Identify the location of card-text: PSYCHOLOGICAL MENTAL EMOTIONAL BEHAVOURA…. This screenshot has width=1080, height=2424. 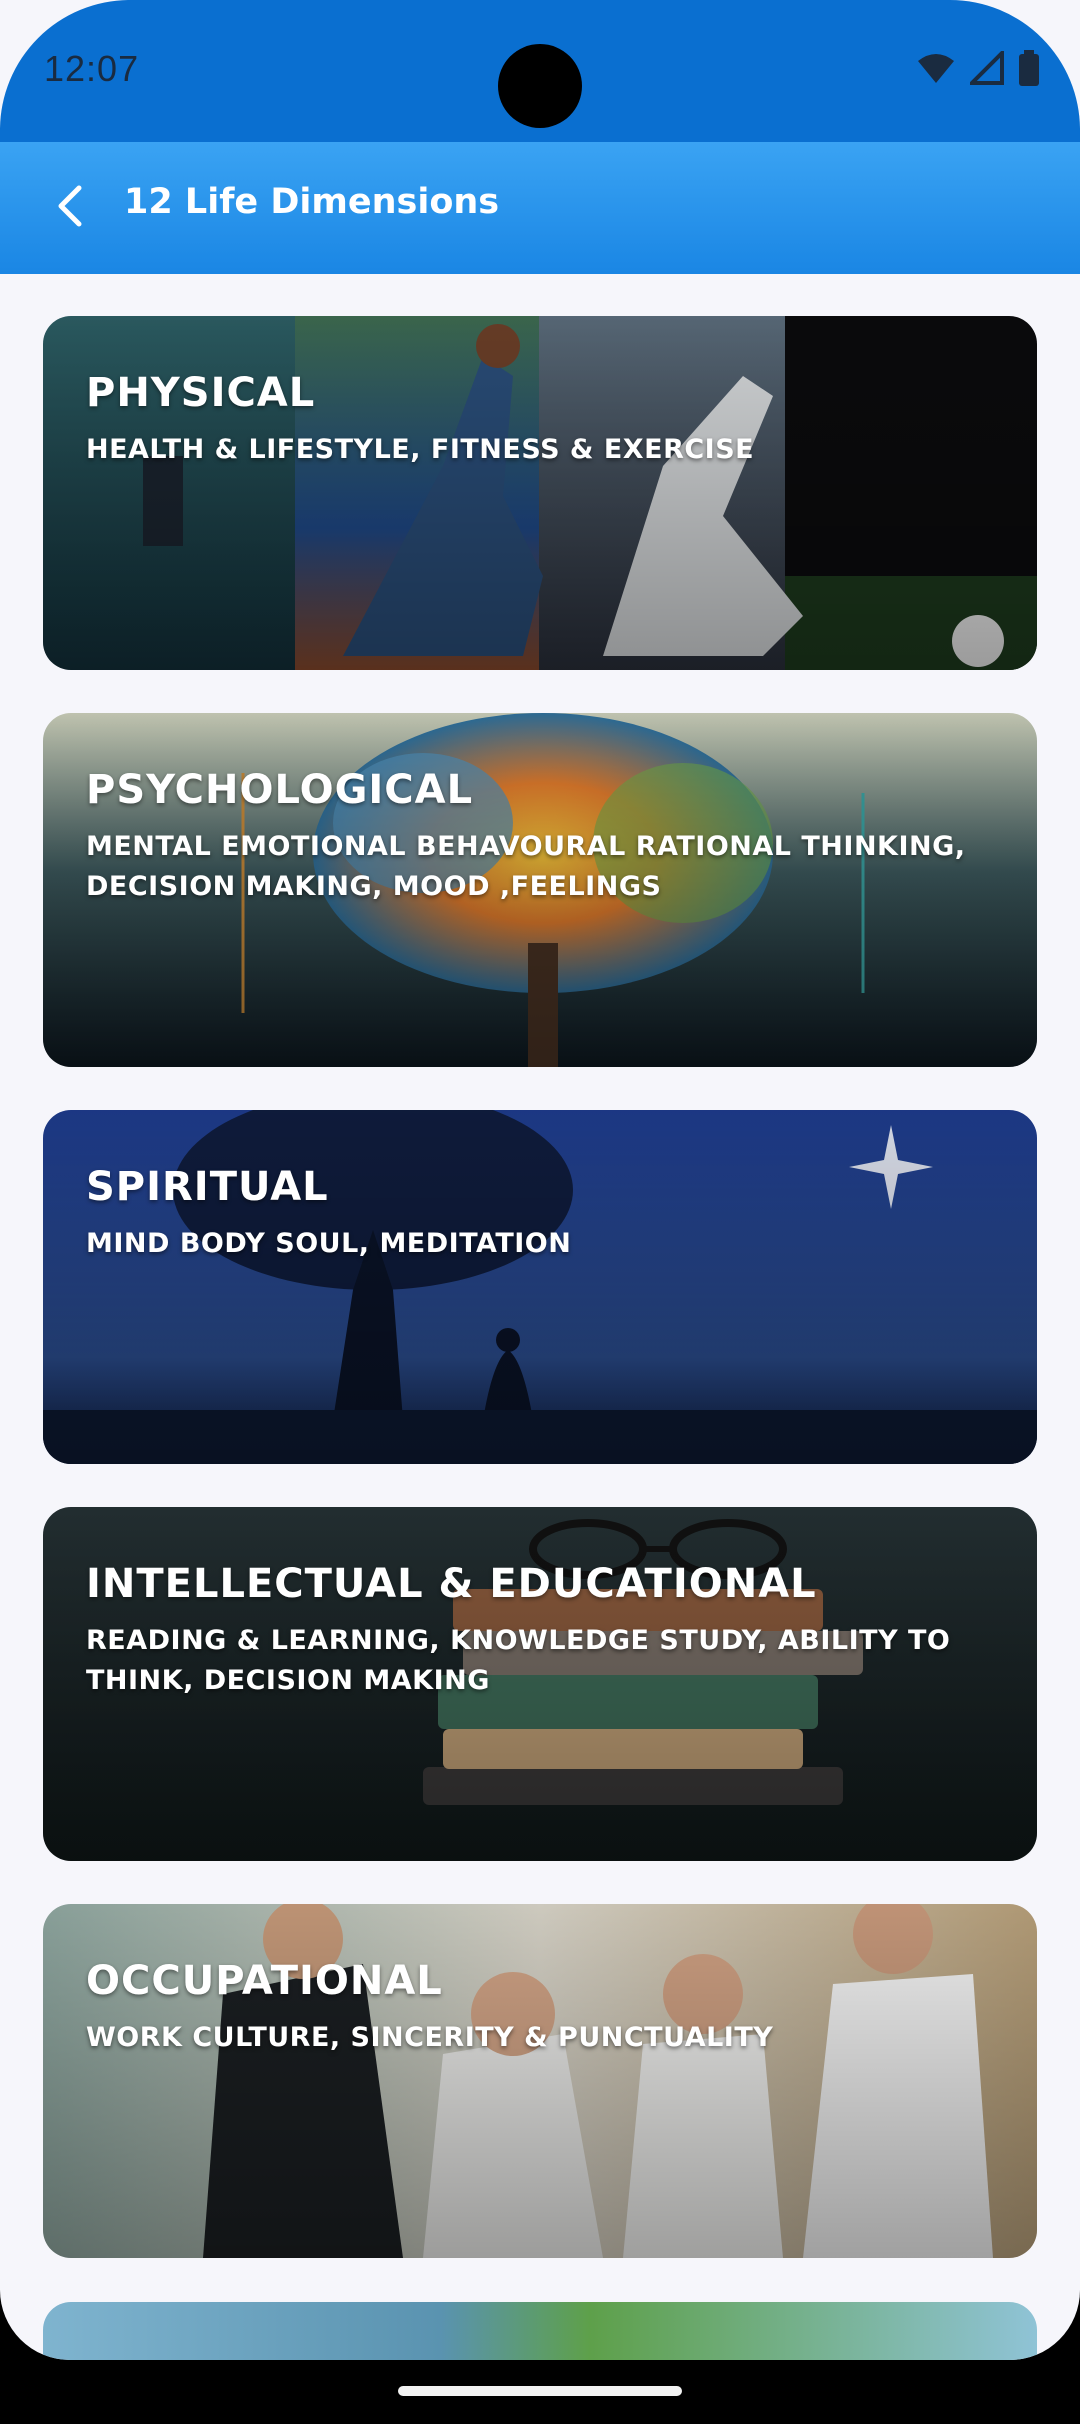
(541, 836).